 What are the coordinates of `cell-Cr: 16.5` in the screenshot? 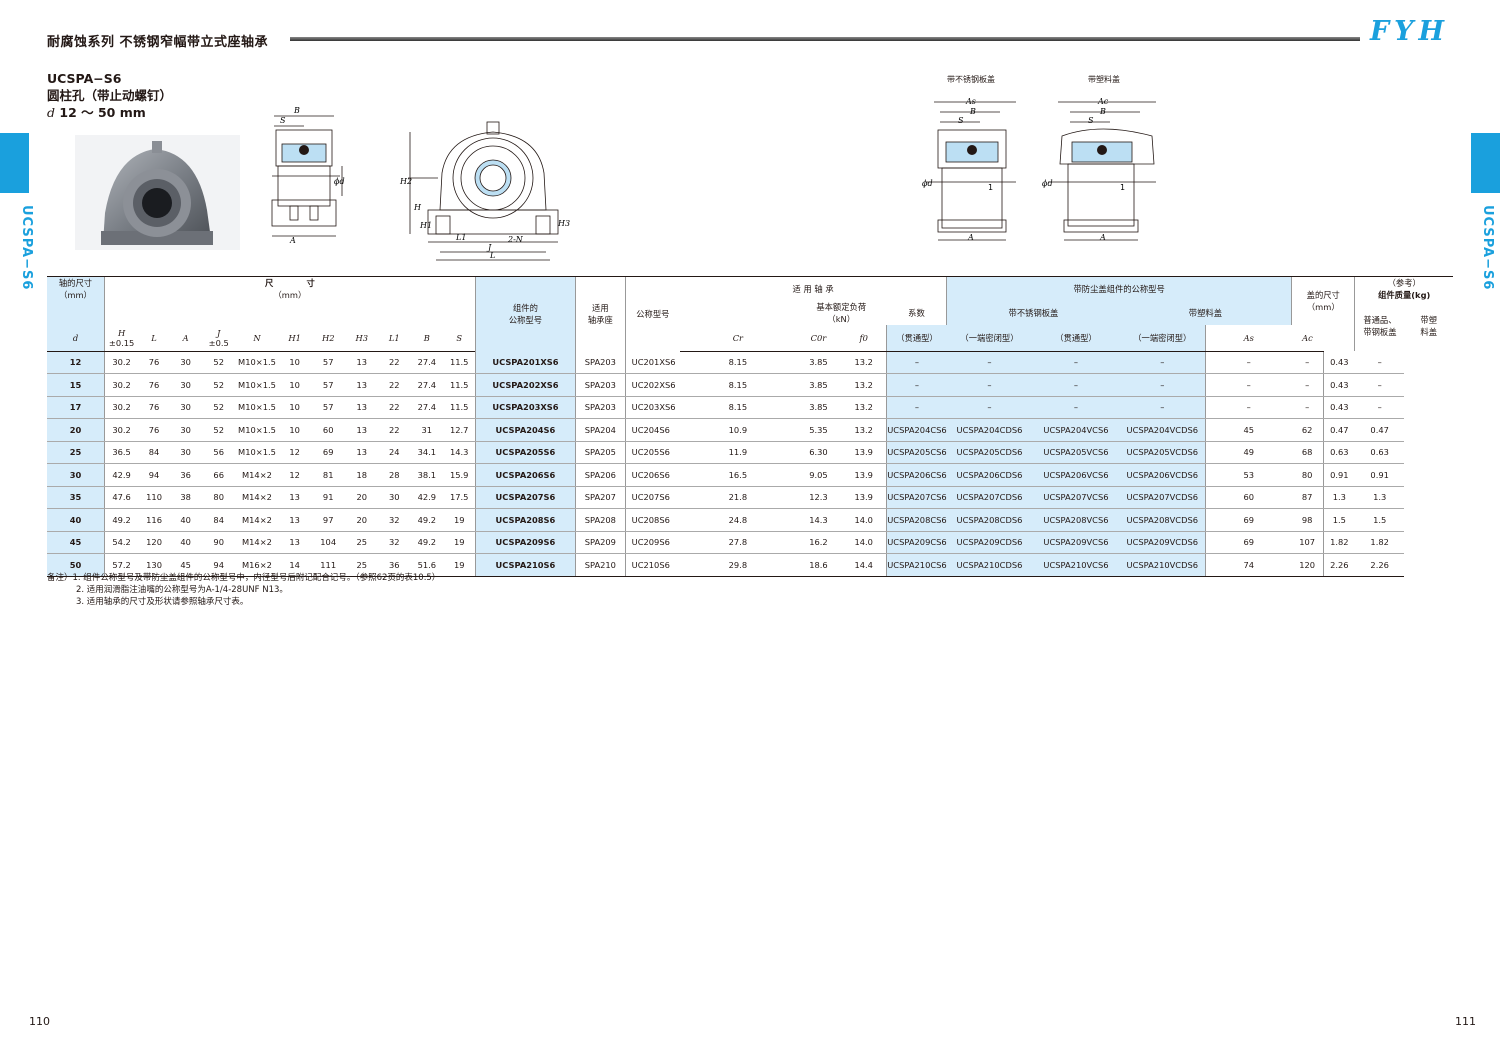 It's located at (738, 475).